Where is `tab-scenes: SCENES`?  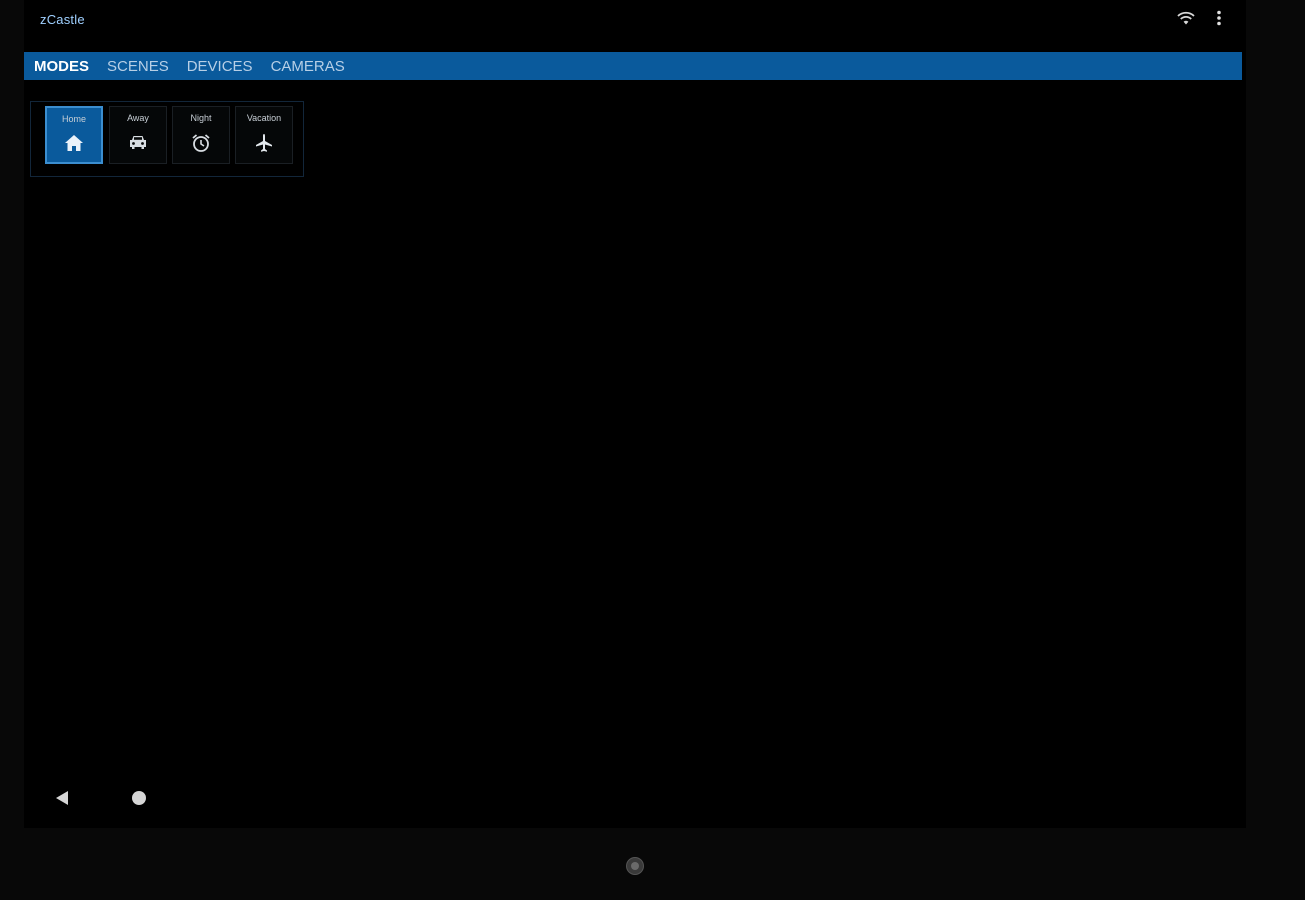
tab-scenes: SCENES is located at coordinates (138, 66).